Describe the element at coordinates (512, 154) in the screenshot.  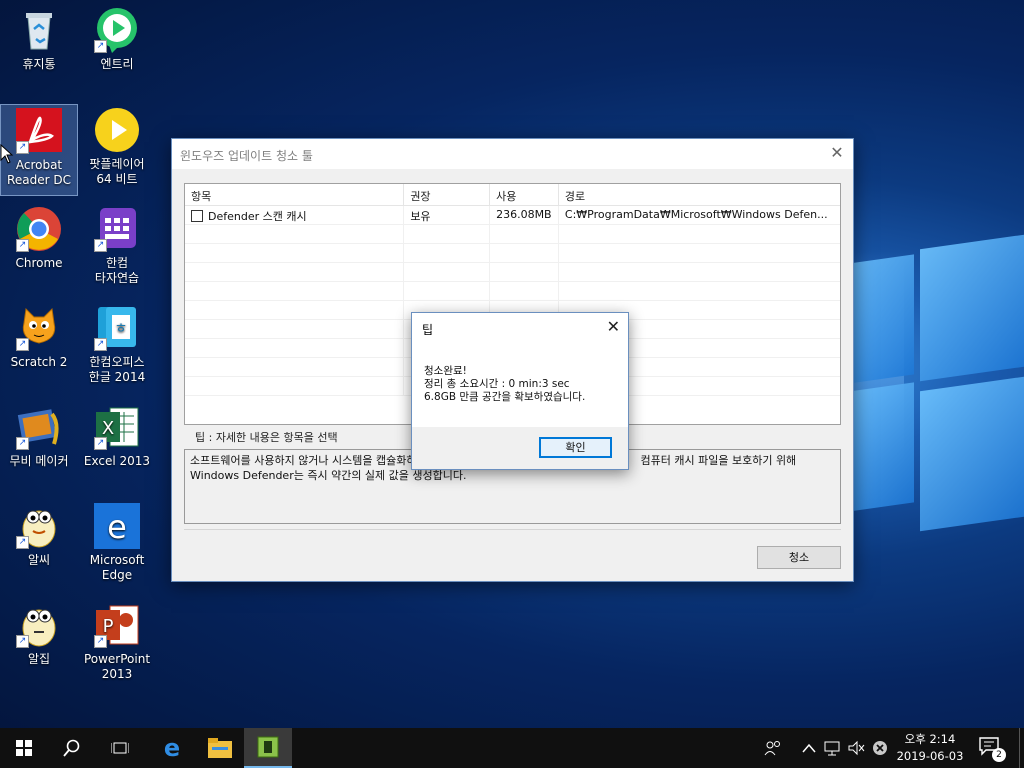
I see `window-titlebar: 윈도우즈 업데이트 청소 툴 ✕` at that location.